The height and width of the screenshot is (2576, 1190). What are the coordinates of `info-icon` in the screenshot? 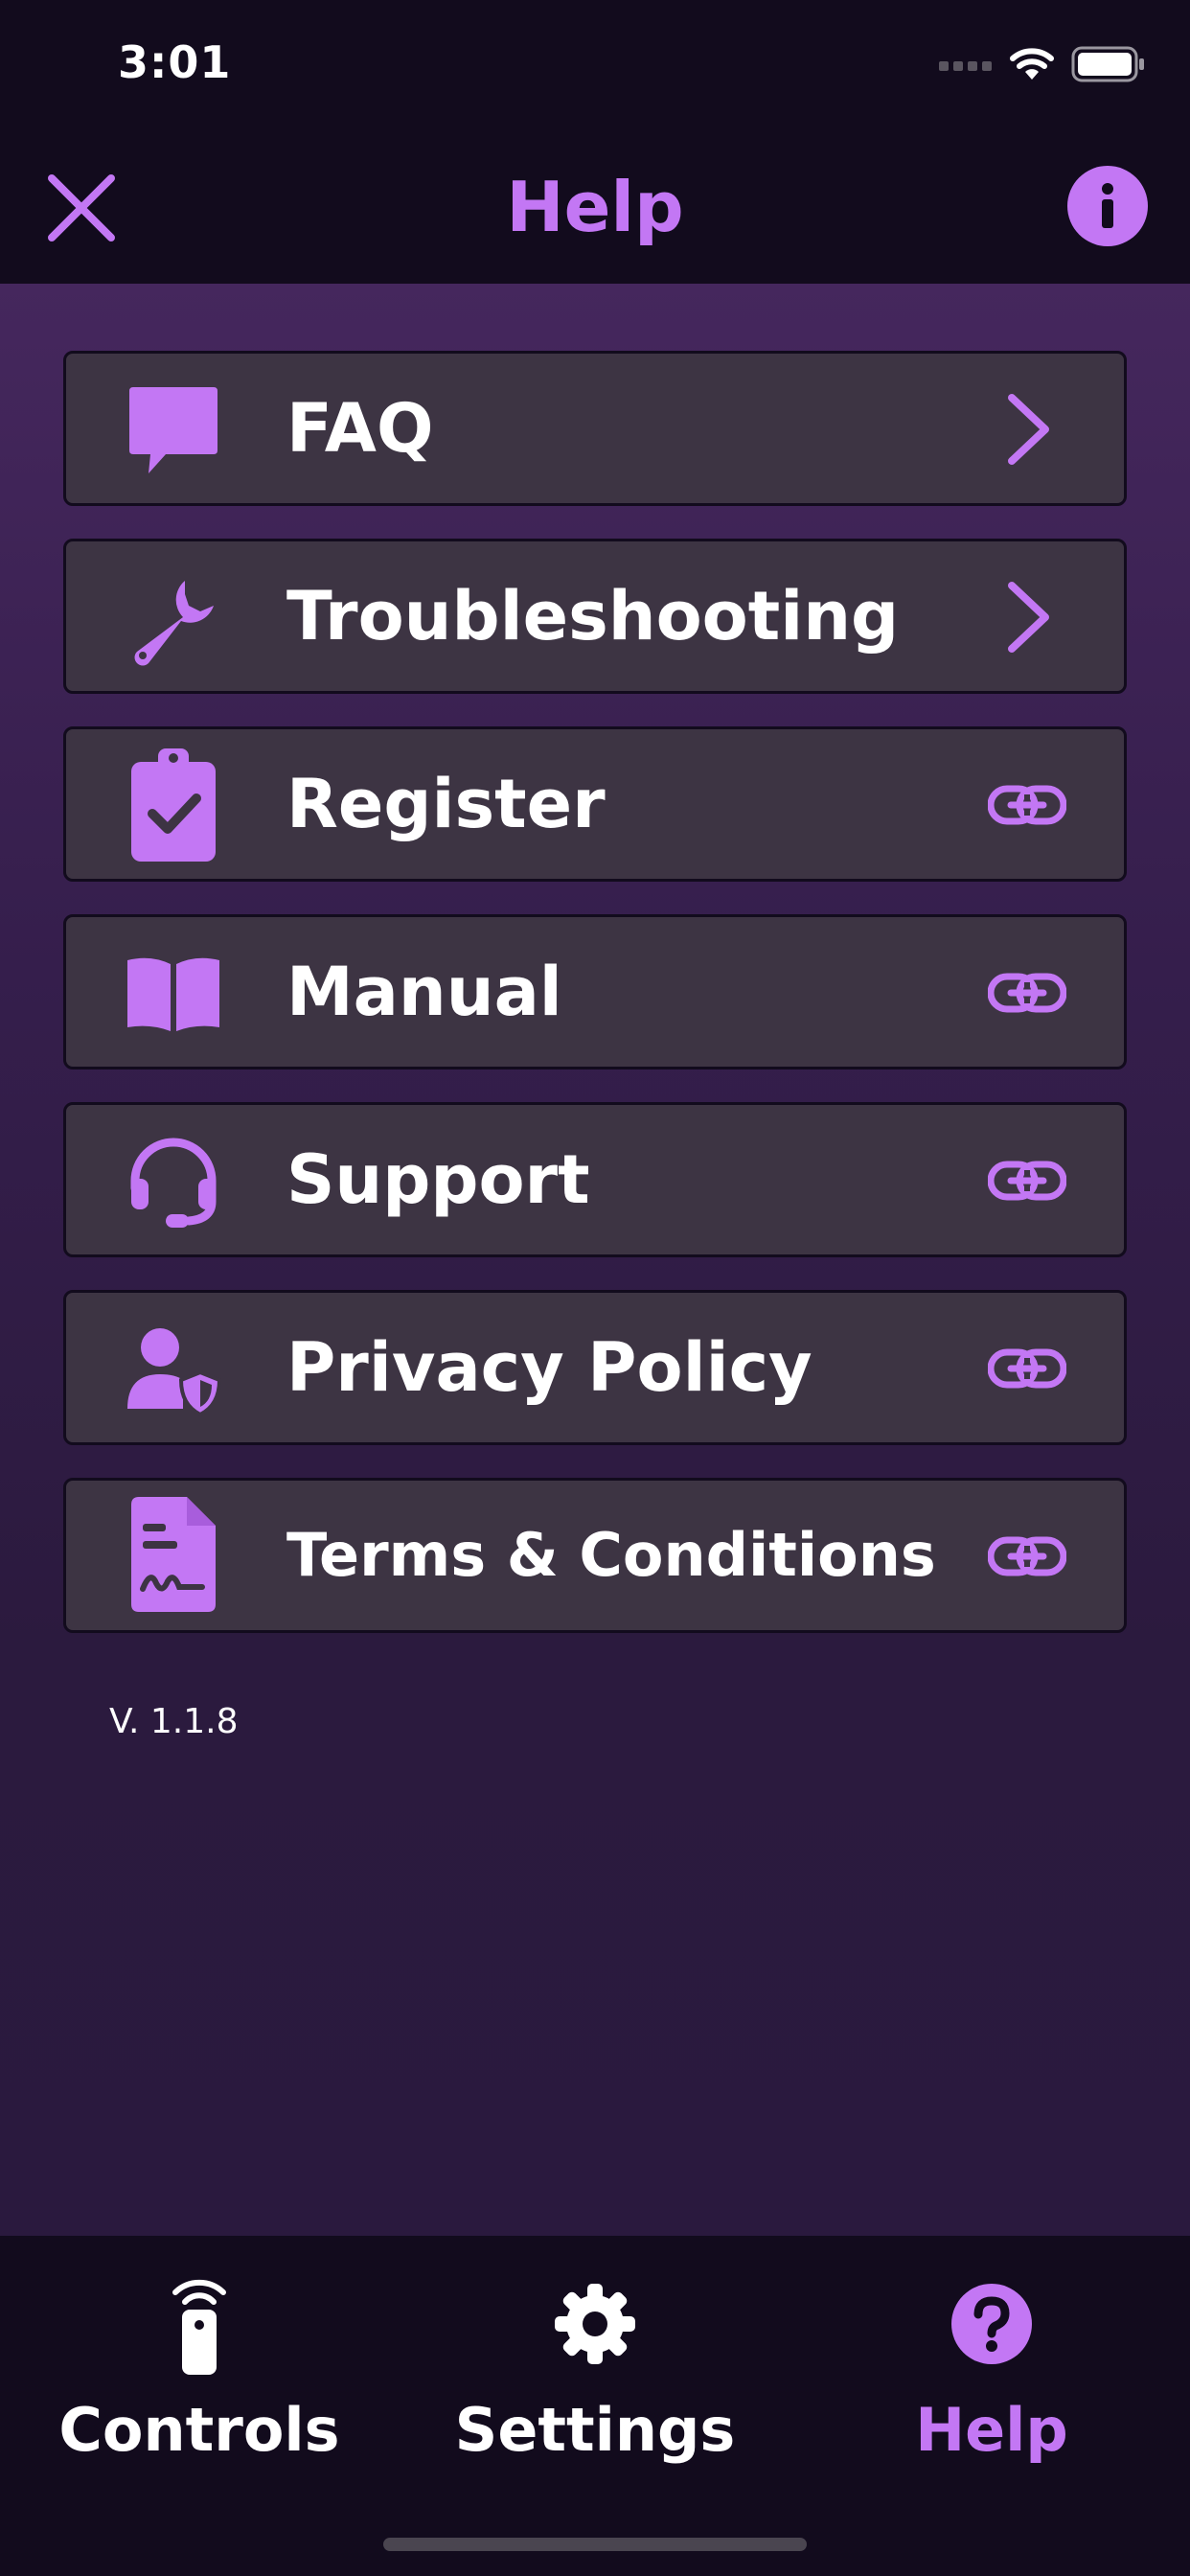 It's located at (1107, 205).